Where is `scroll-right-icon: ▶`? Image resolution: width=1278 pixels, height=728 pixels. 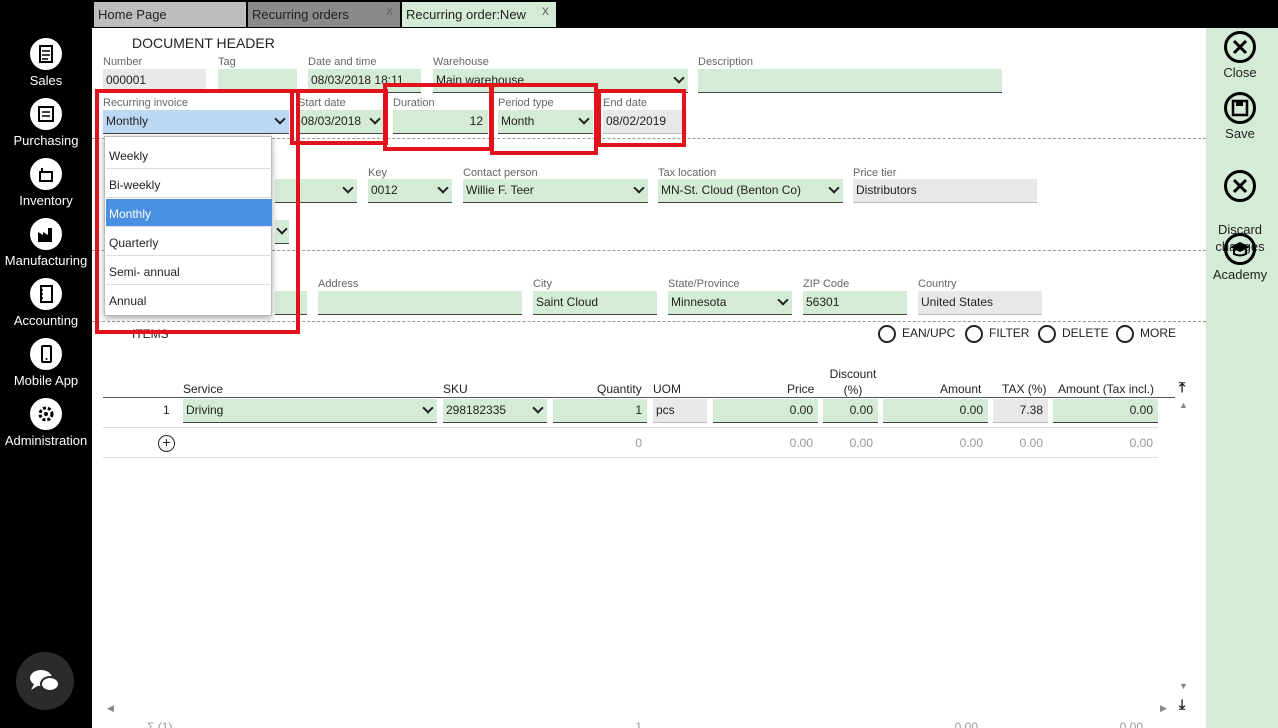 scroll-right-icon: ▶ is located at coordinates (1163, 708).